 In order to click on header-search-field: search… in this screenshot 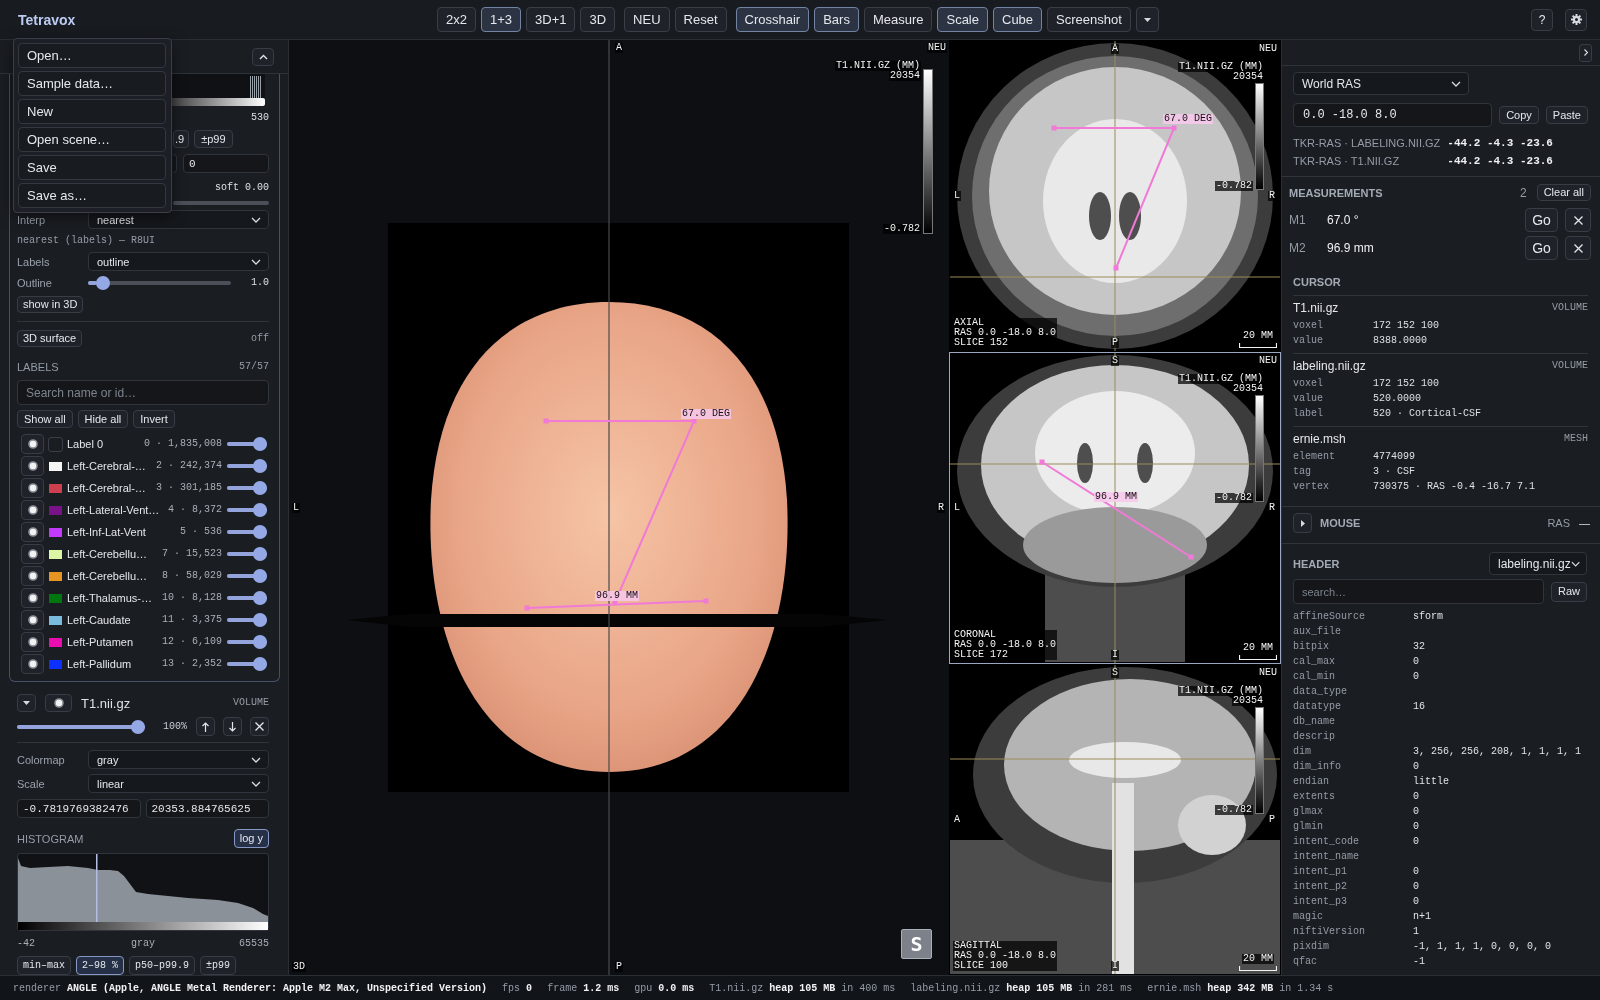, I will do `click(1418, 591)`.